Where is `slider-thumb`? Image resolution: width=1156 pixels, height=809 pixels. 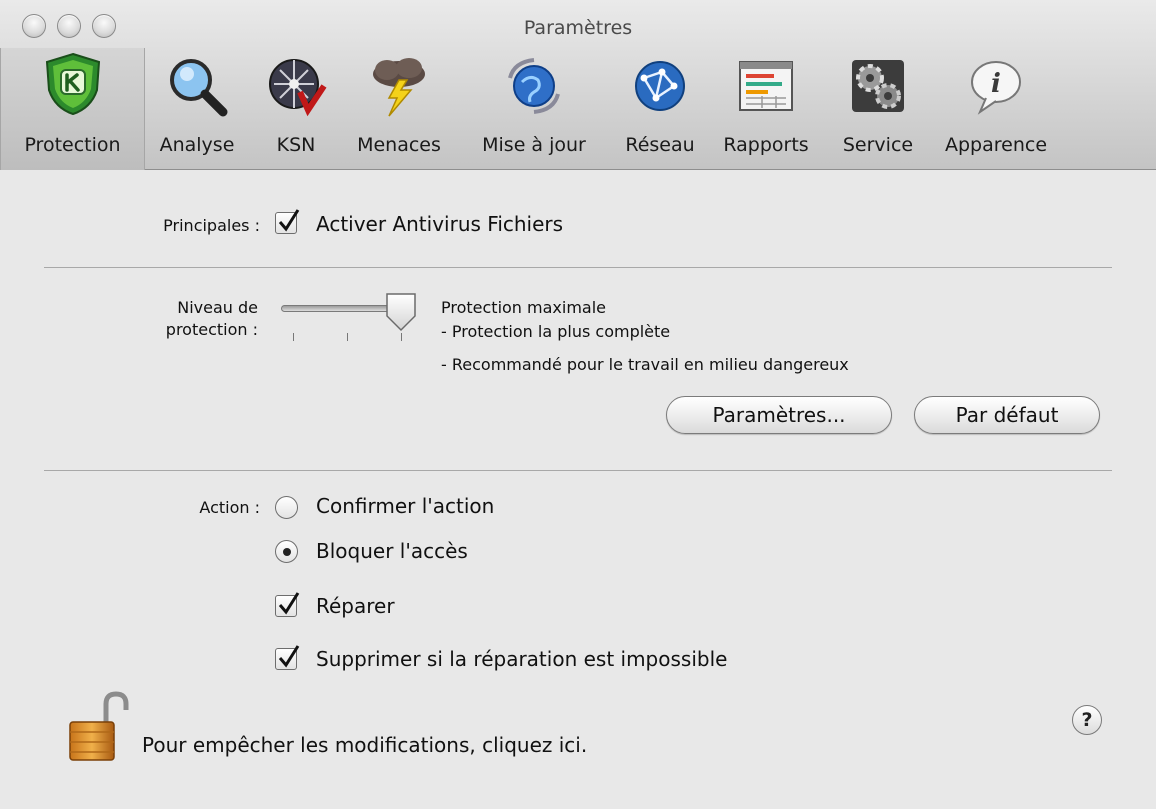
slider-thumb is located at coordinates (401, 312).